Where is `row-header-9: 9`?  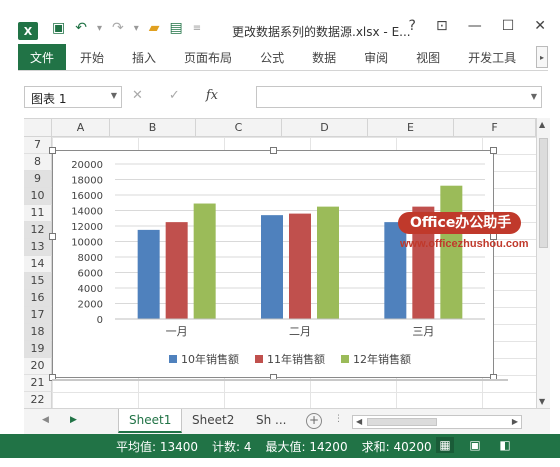 row-header-9: 9 is located at coordinates (38, 179).